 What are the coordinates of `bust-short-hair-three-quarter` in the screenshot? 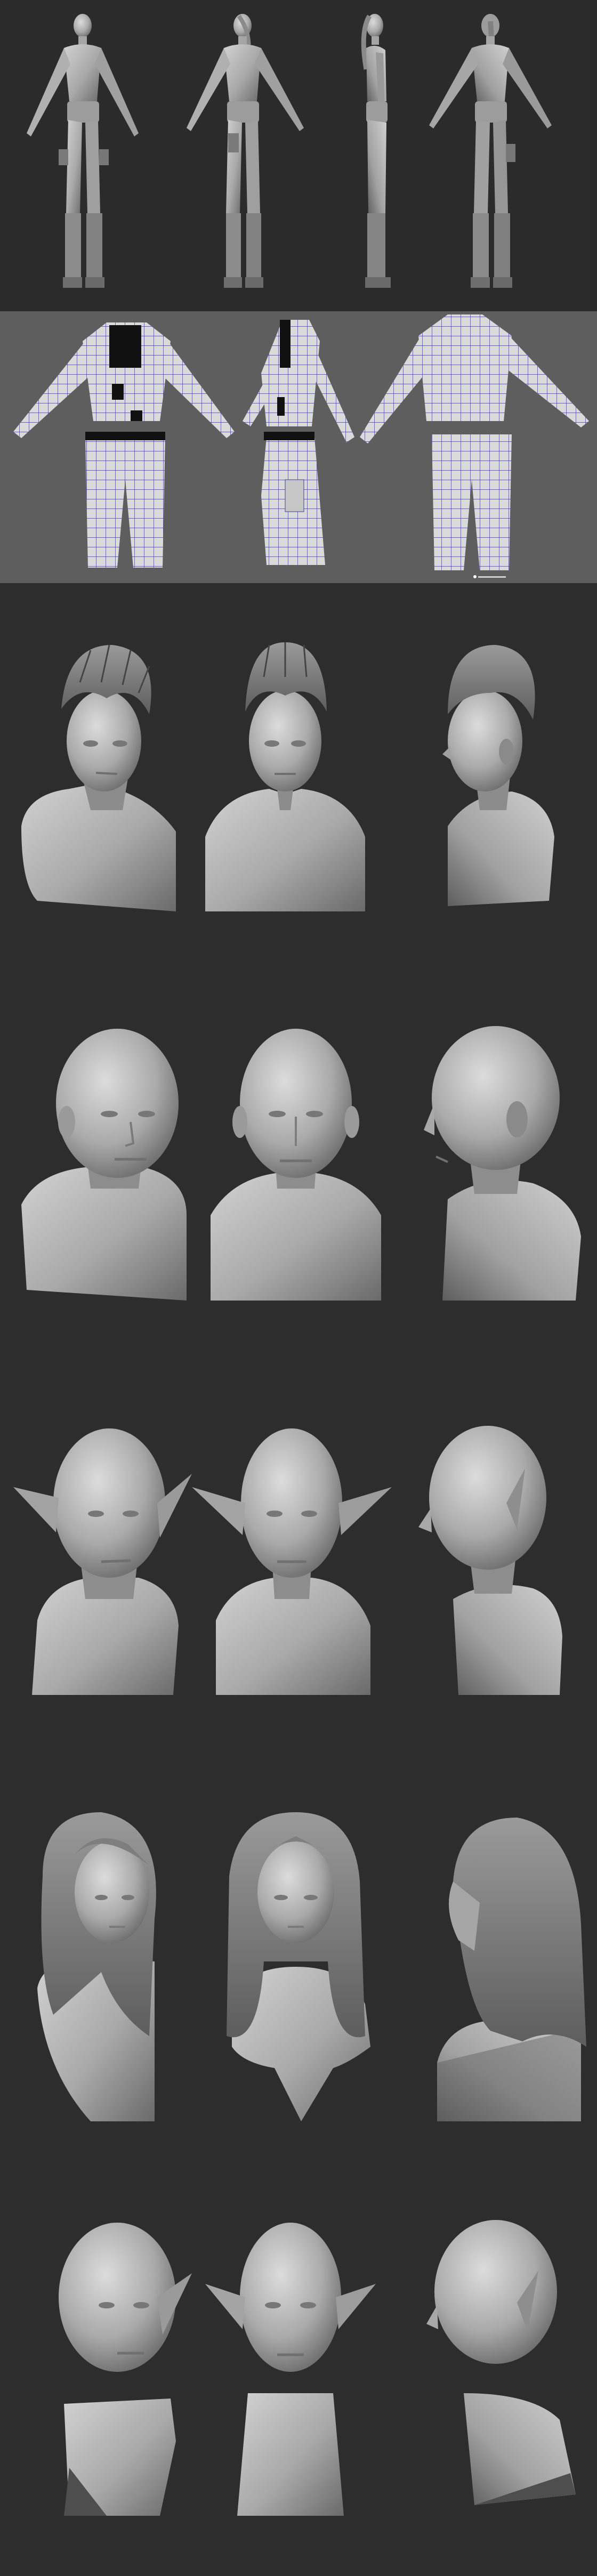 It's located at (98, 778).